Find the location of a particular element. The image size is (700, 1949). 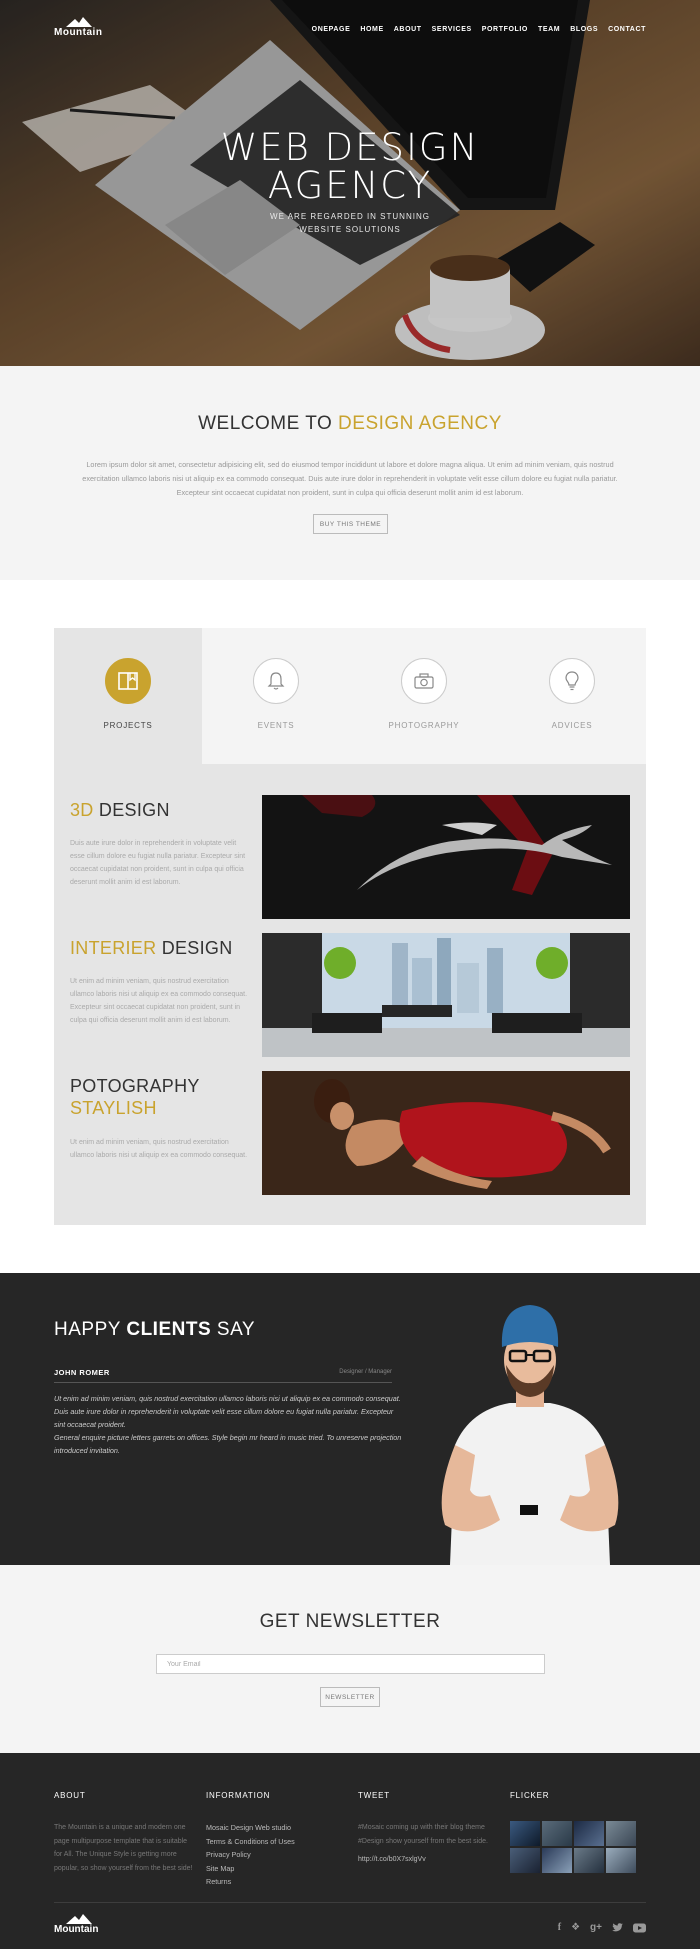

tab-advices-circle is located at coordinates (572, 681).